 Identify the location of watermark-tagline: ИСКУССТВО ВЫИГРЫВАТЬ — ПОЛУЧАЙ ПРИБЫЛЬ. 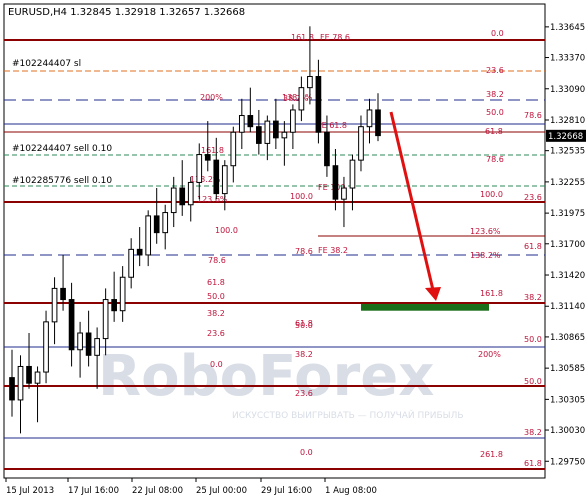
(348, 415).